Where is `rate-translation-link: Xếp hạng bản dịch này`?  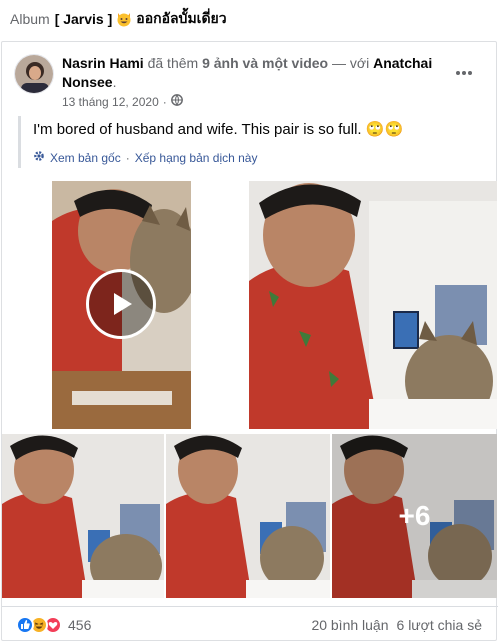 rate-translation-link: Xếp hạng bản dịch này is located at coordinates (196, 158).